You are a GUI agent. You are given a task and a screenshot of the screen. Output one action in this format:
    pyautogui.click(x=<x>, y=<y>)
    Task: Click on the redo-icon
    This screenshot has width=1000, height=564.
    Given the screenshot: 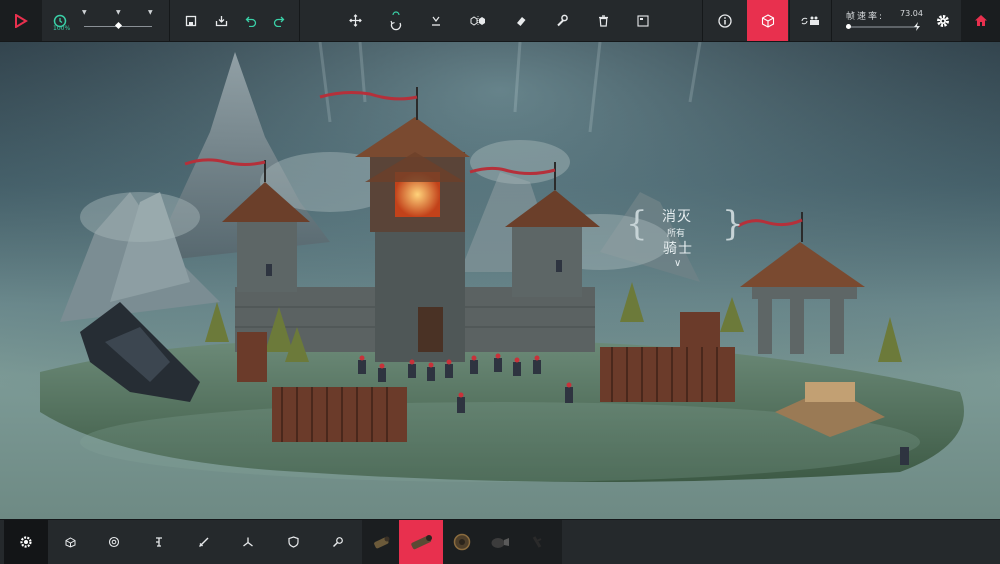 What is the action you would take?
    pyautogui.click(x=279, y=21)
    